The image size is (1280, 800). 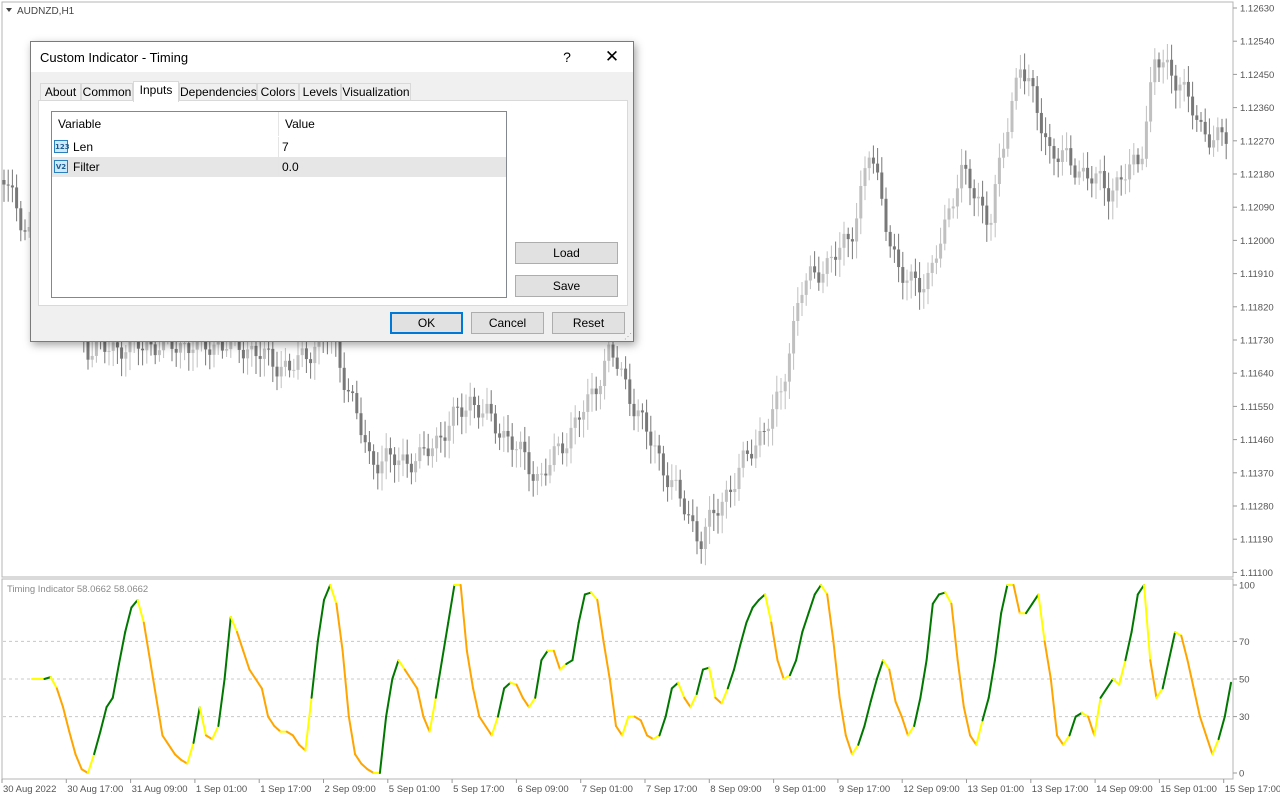 What do you see at coordinates (332, 57) in the screenshot?
I see `dialog-title-bar: Custom Indicator - Timing ? ✕` at bounding box center [332, 57].